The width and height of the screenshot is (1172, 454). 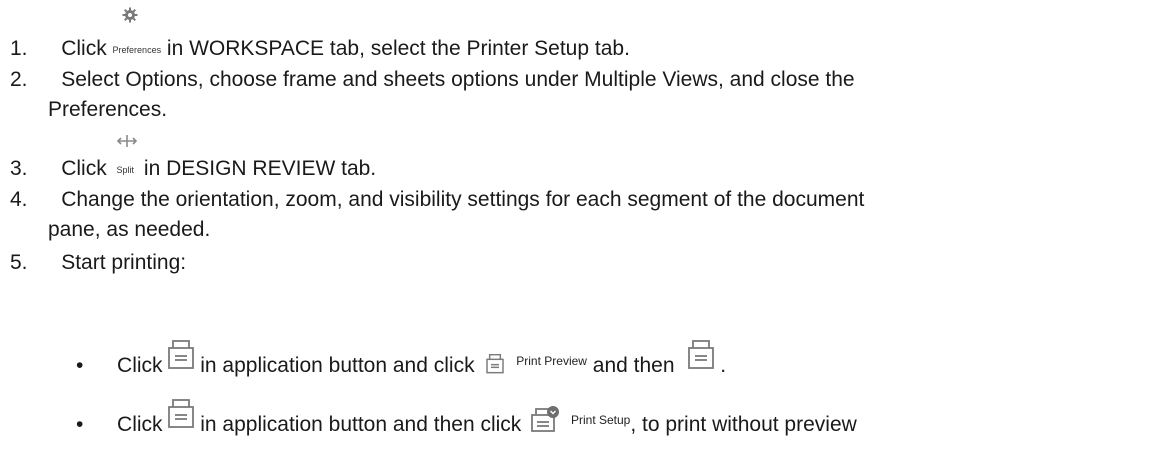 I want to click on step-4-cont: pane, as needed., so click(x=129, y=230).